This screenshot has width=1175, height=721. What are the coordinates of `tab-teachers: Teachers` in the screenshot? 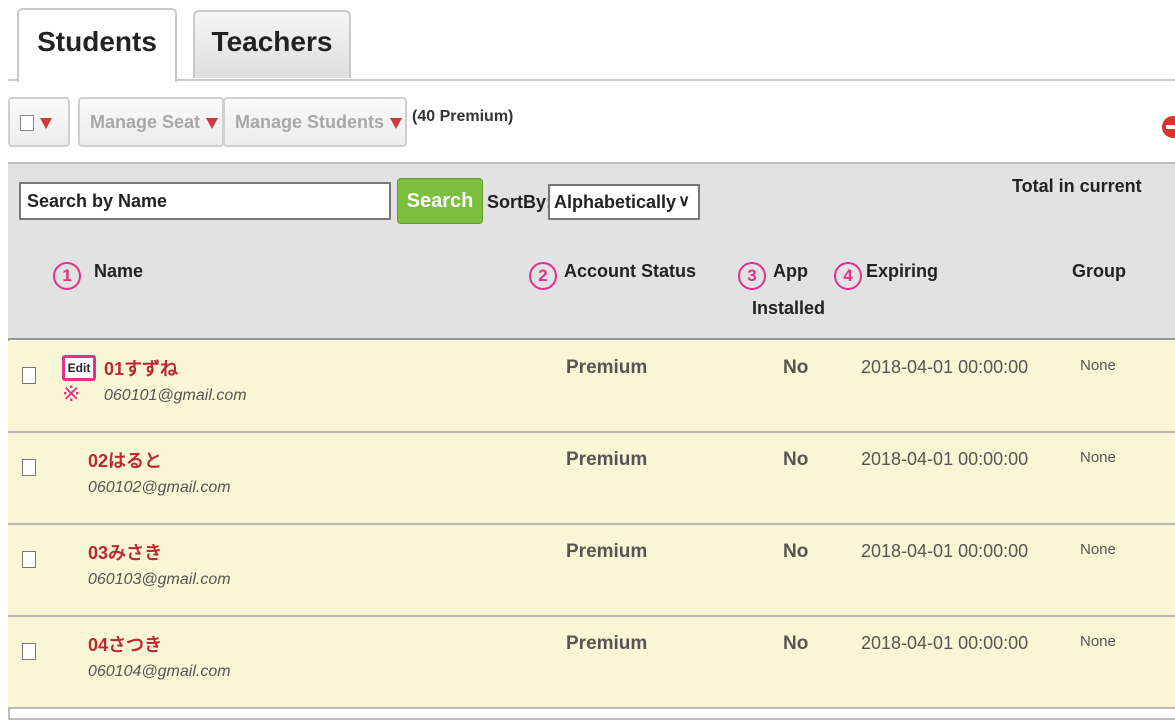 It's located at (272, 44).